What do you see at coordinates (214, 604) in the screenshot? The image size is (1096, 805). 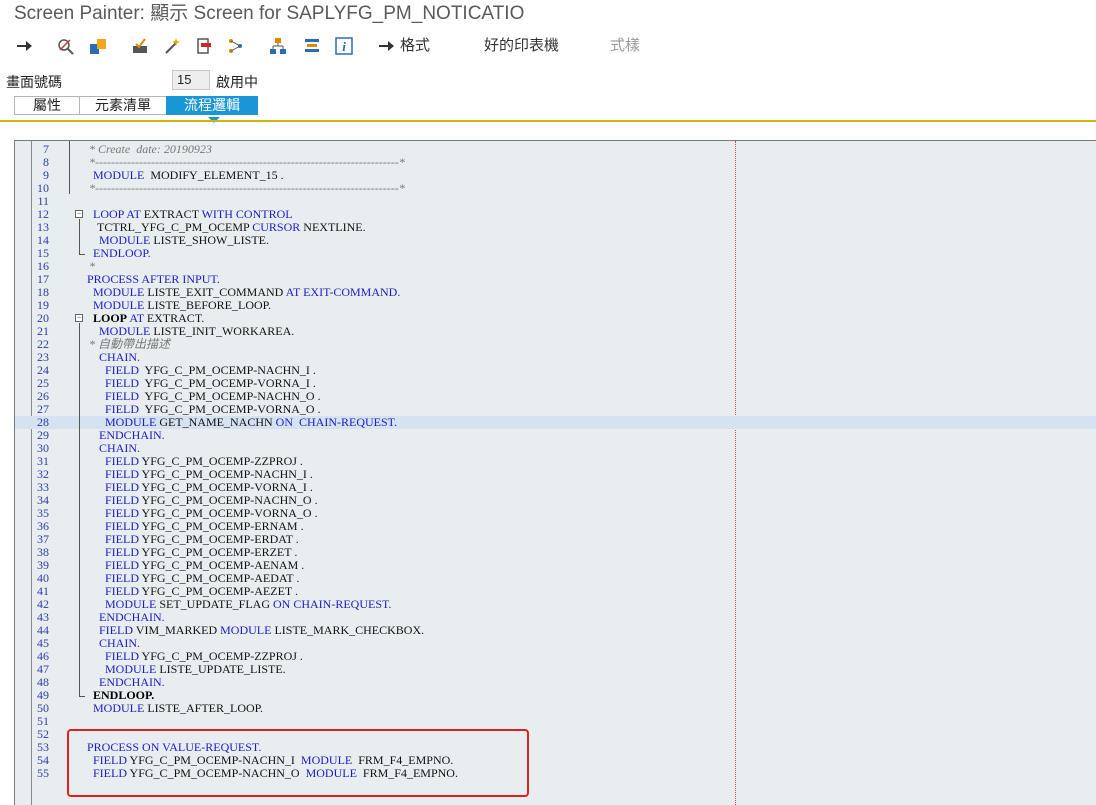 I see `code-token: SET_UPDATE_FLAG` at bounding box center [214, 604].